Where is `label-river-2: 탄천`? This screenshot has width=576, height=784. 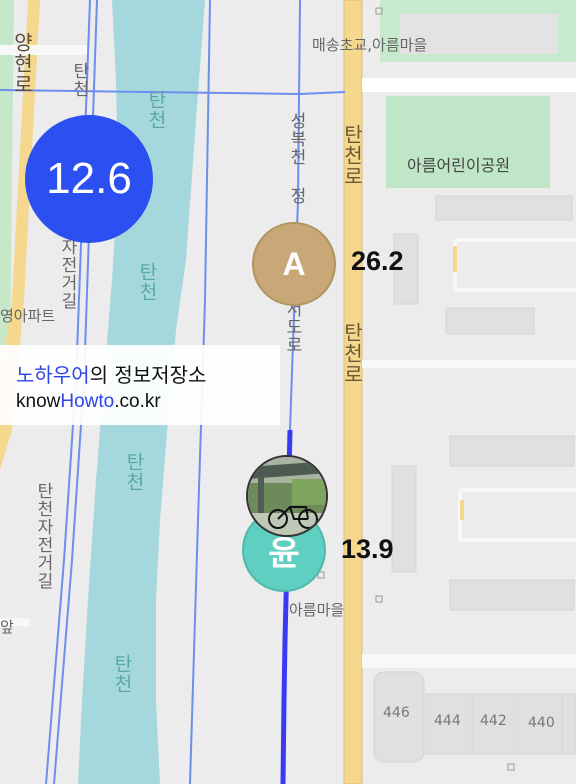 label-river-2: 탄천 is located at coordinates (147, 282).